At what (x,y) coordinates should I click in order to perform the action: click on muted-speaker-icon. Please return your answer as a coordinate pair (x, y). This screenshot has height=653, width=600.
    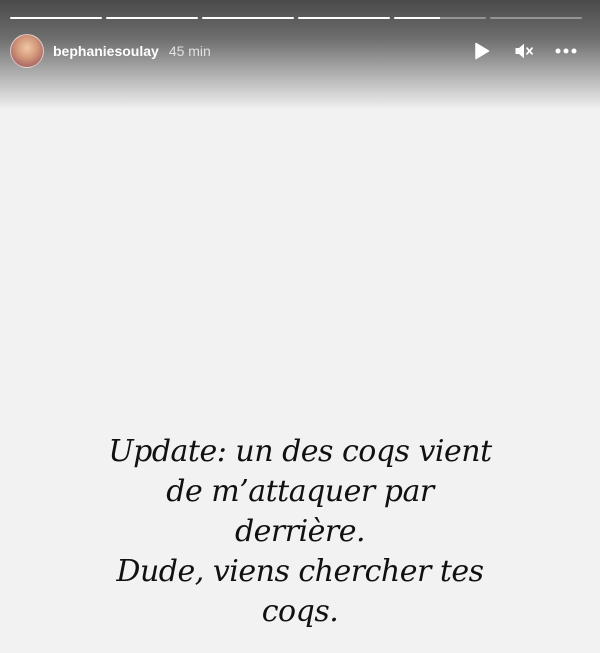
    Looking at the image, I should click on (524, 51).